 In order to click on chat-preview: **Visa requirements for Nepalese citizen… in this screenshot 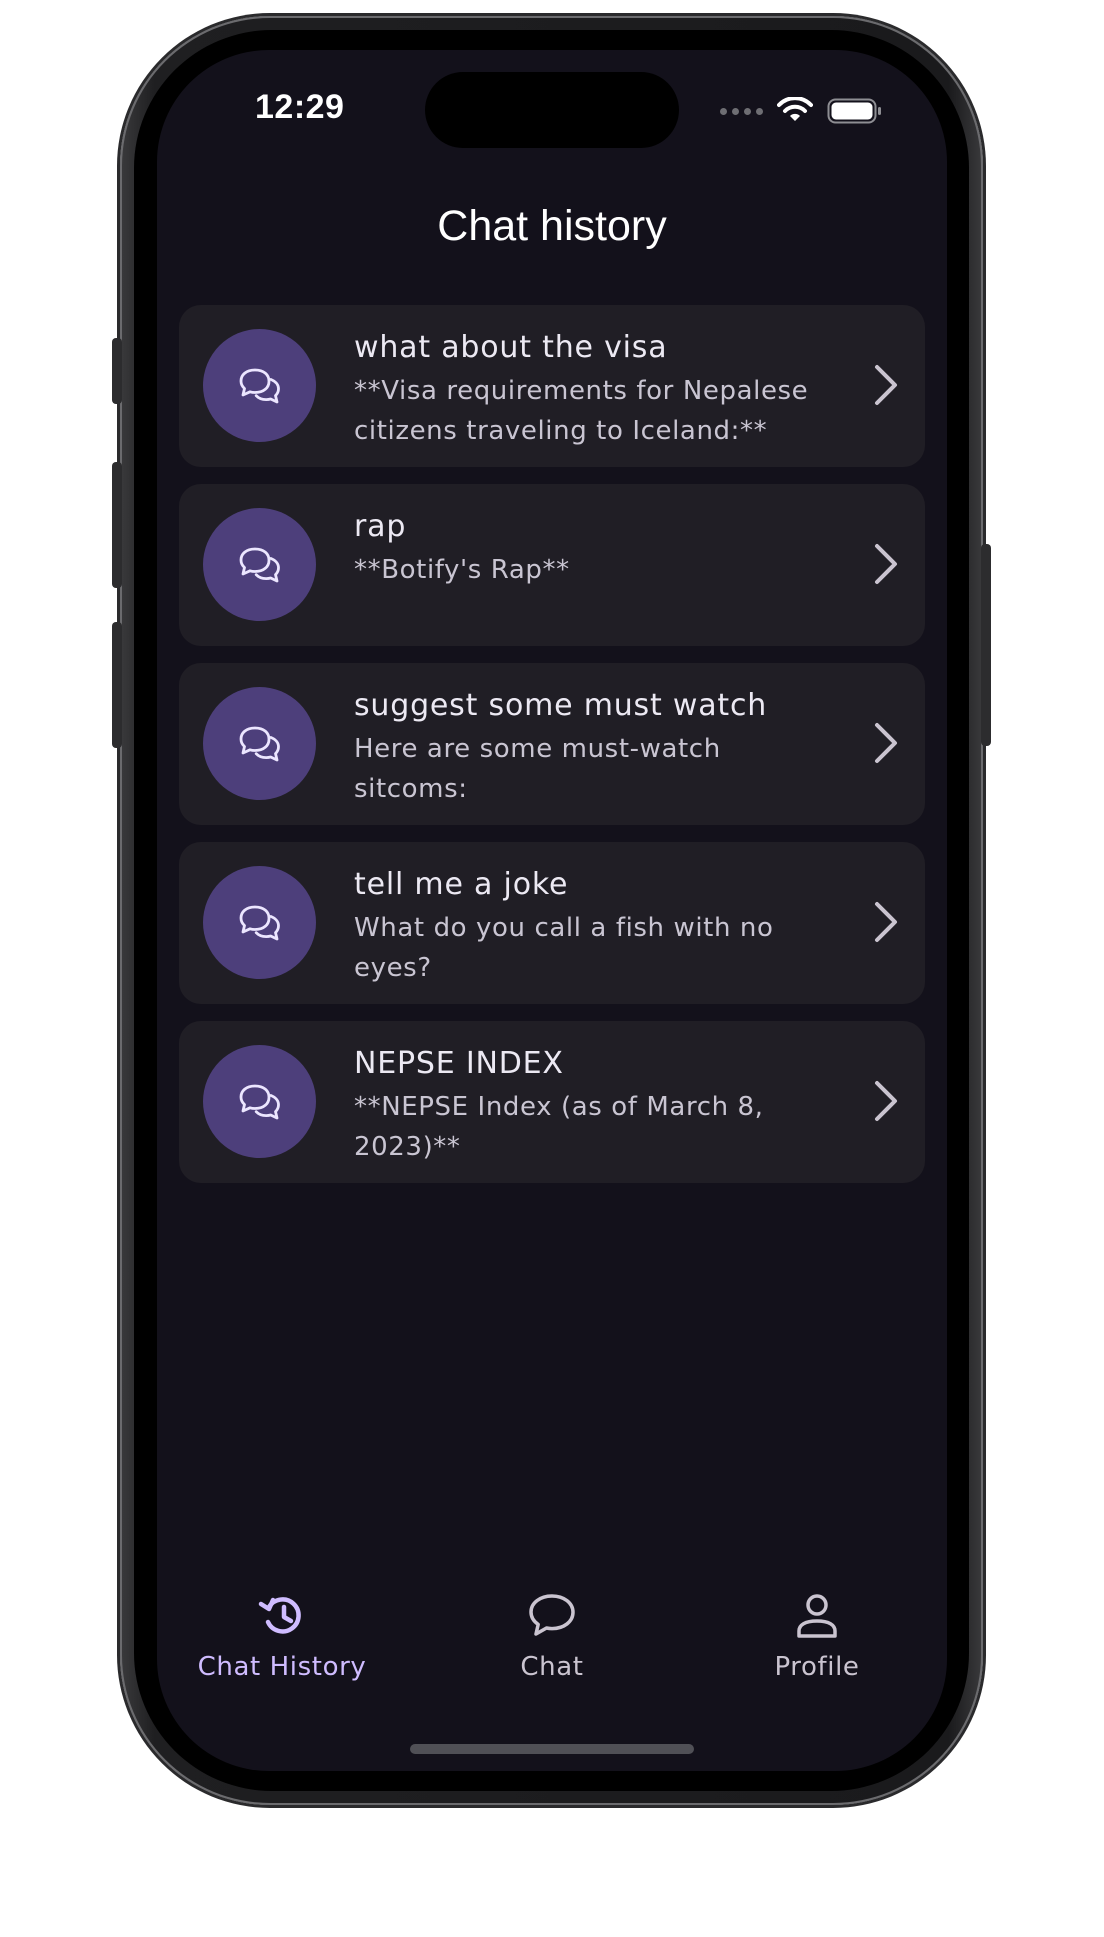, I will do `click(581, 411)`.